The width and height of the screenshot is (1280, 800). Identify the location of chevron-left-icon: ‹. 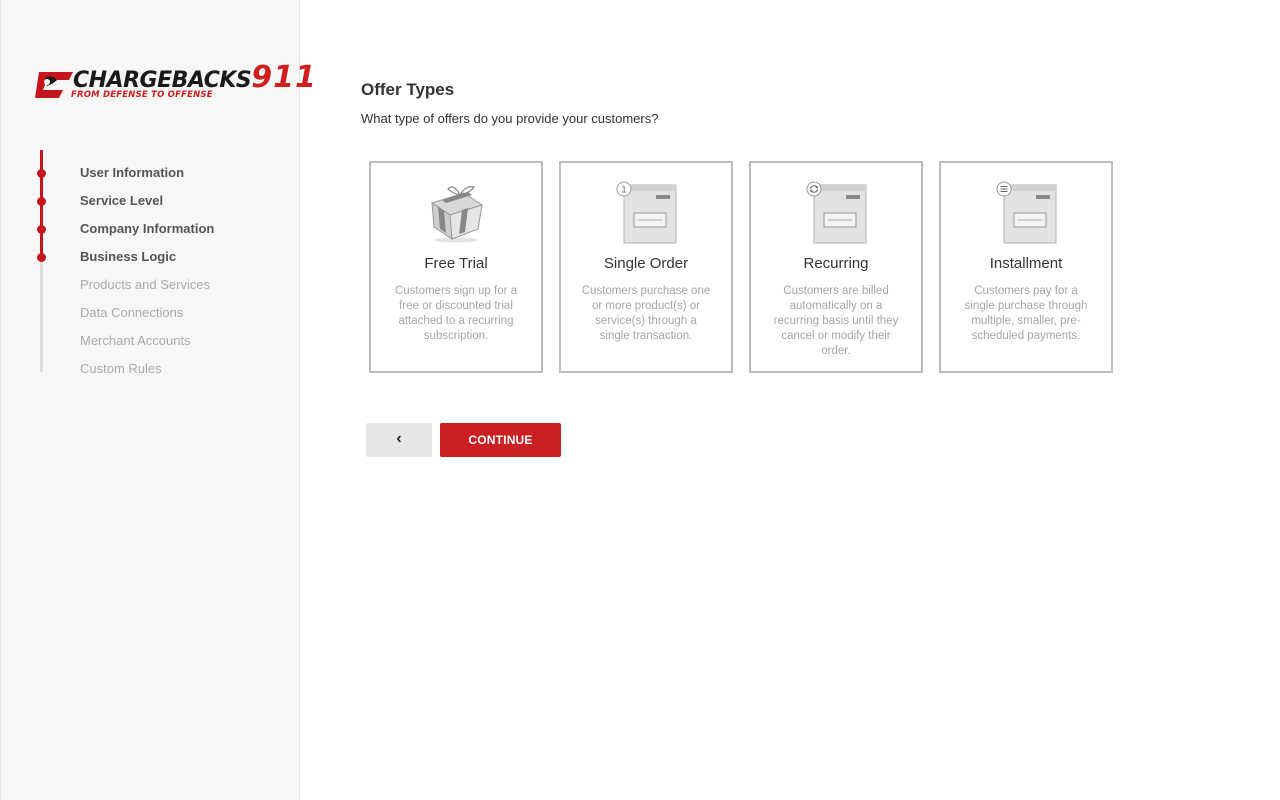
(399, 438).